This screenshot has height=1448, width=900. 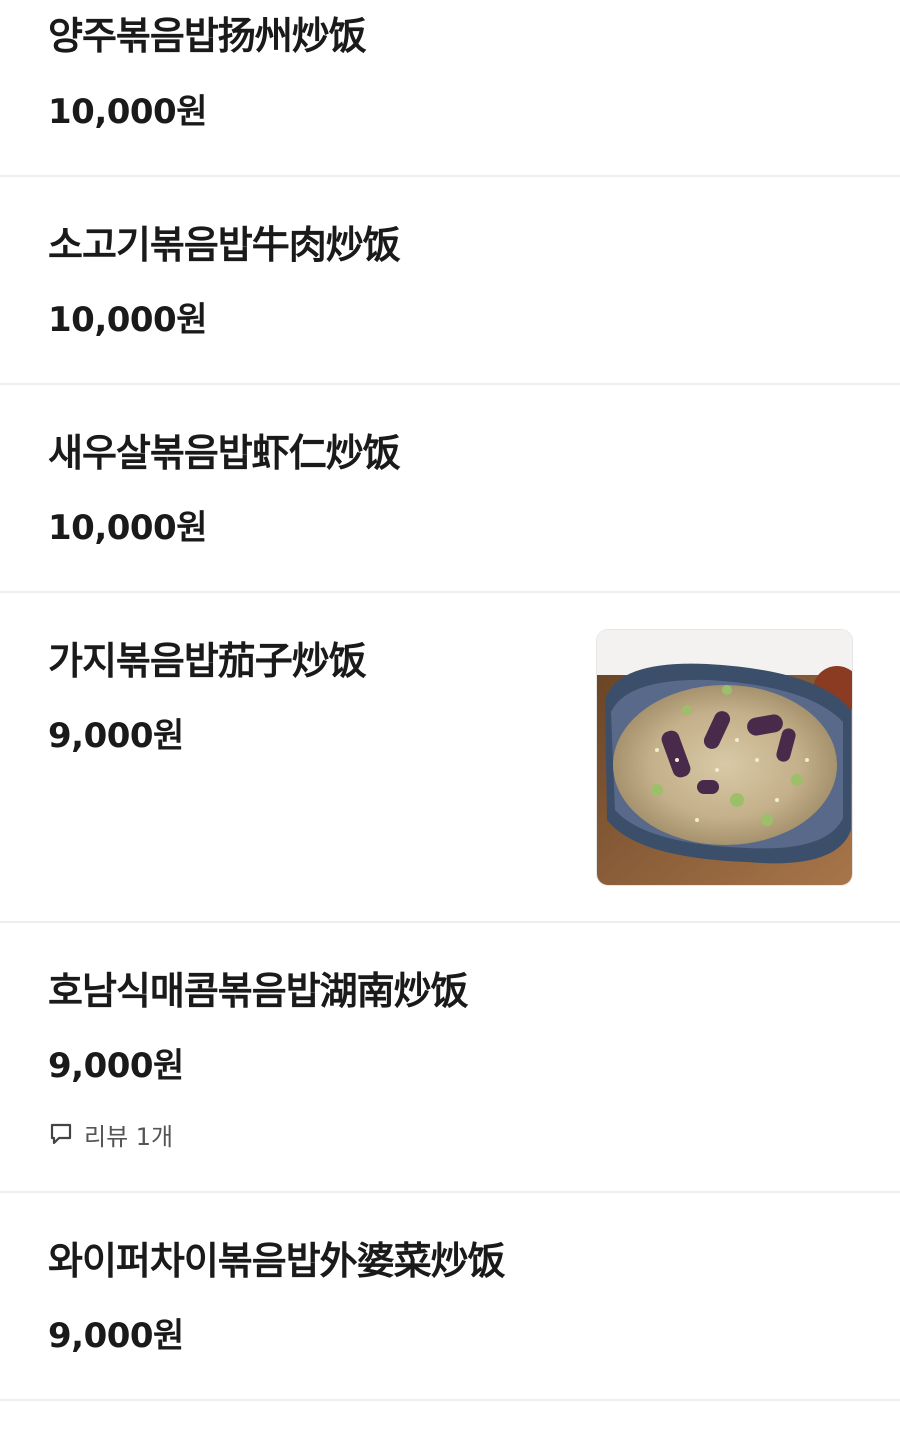 I want to click on menu-item-photo, so click(x=724, y=757).